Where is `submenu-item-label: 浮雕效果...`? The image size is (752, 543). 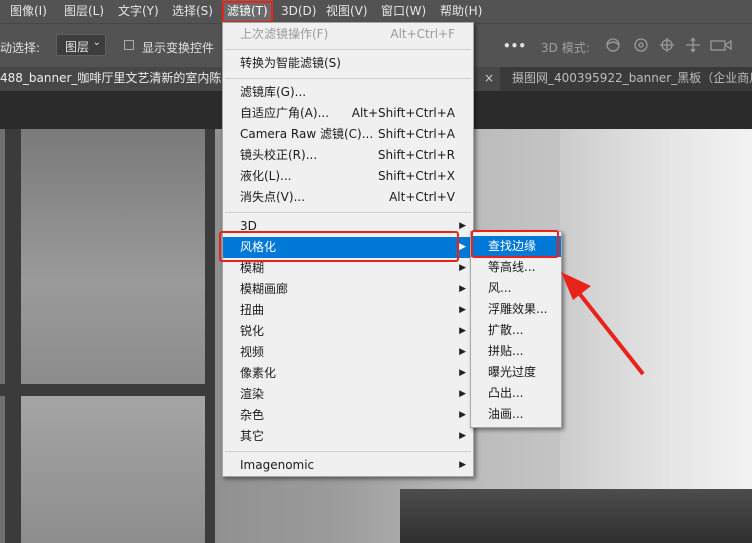 submenu-item-label: 浮雕效果... is located at coordinates (518, 309).